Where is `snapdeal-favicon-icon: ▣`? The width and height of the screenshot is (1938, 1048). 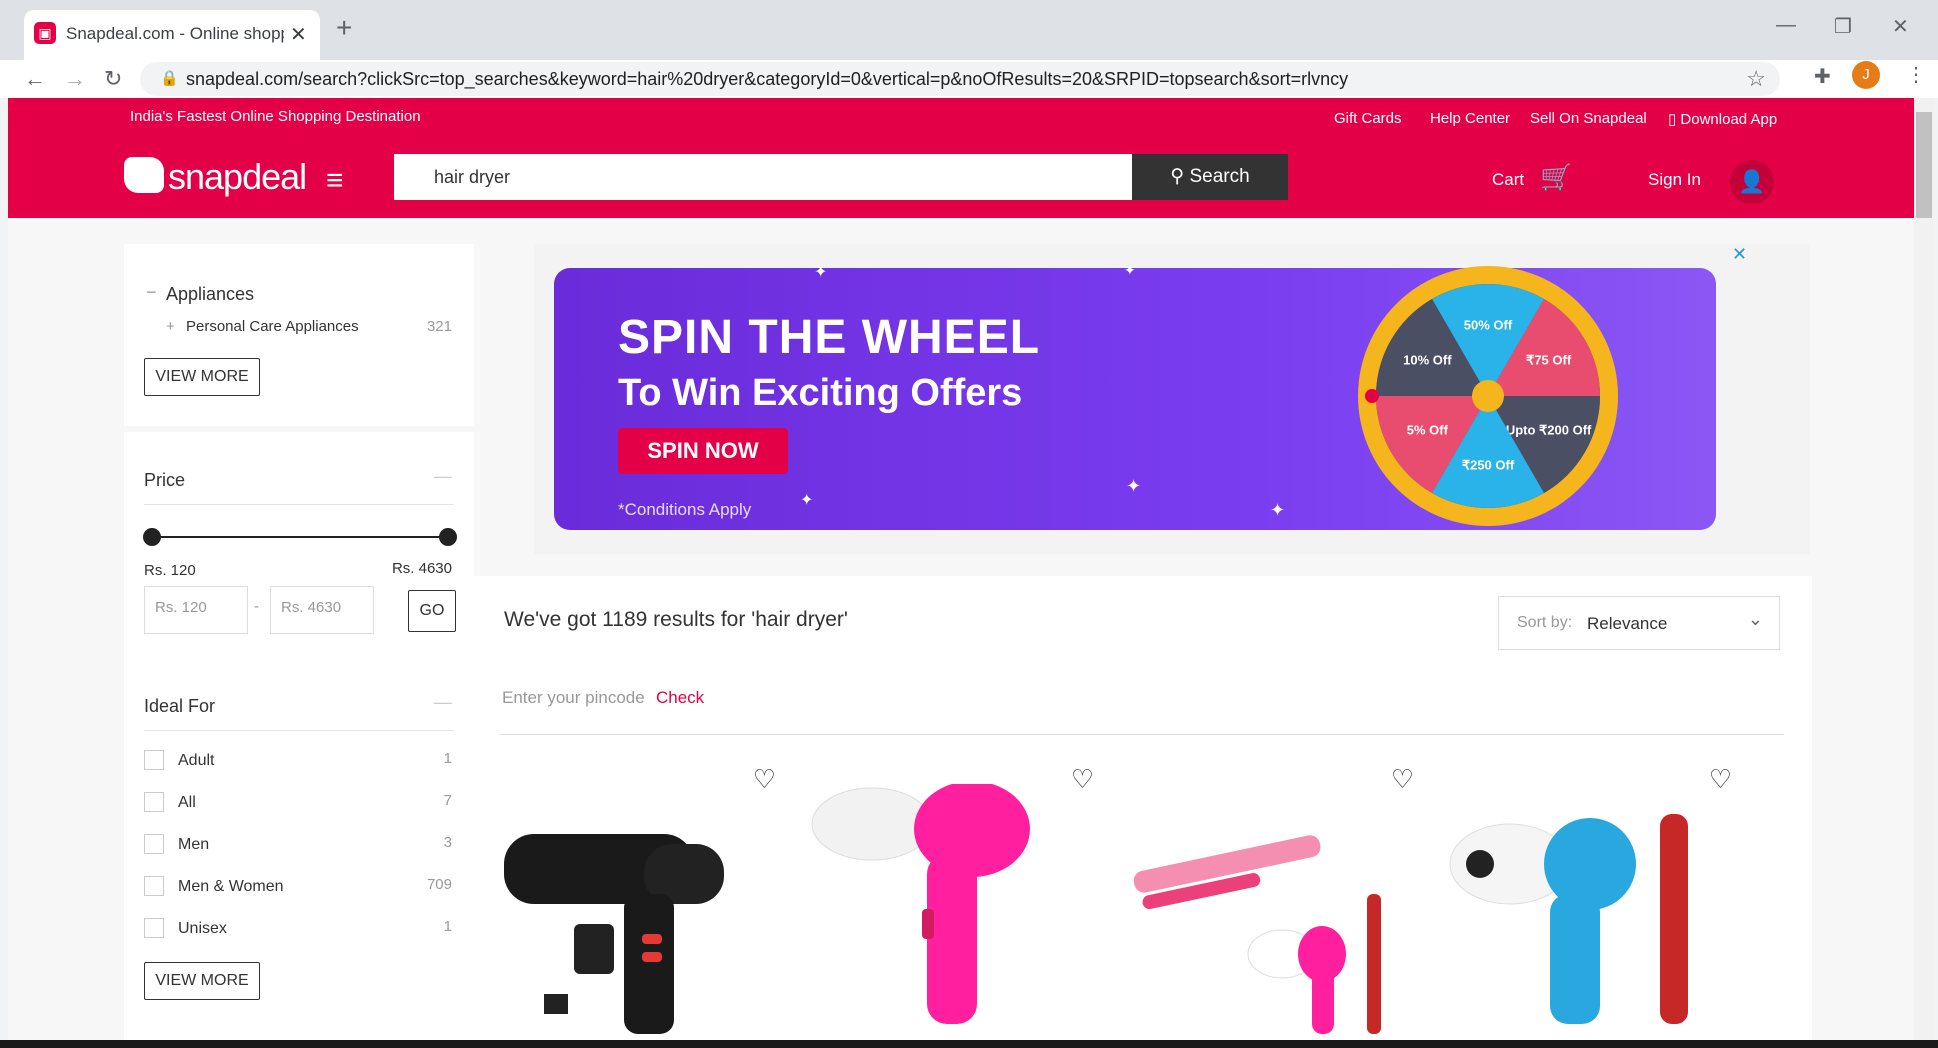
snapdeal-favicon-icon: ▣ is located at coordinates (45, 33).